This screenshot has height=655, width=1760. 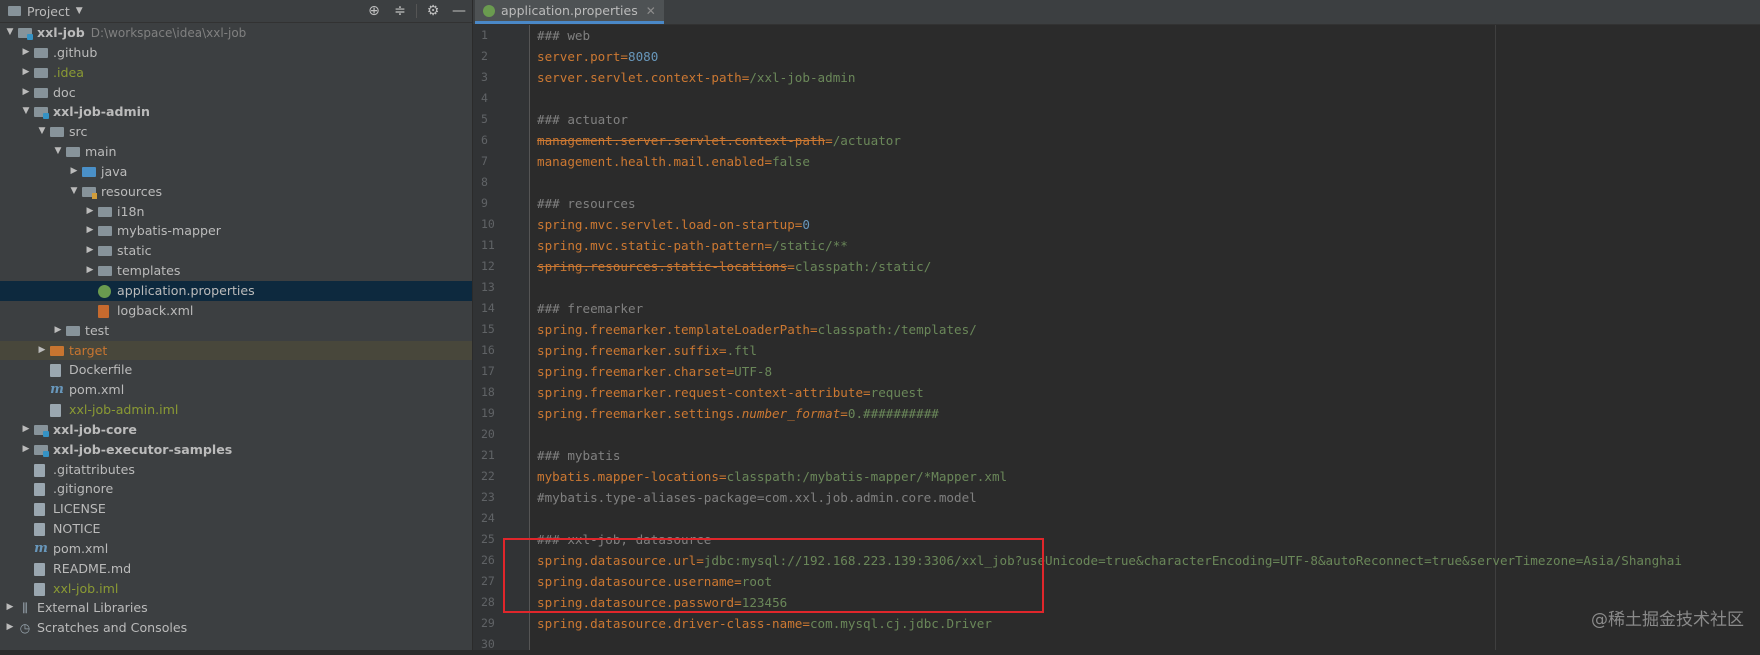 What do you see at coordinates (681, 140) in the screenshot?
I see `code-token: management.server.servlet.context-path` at bounding box center [681, 140].